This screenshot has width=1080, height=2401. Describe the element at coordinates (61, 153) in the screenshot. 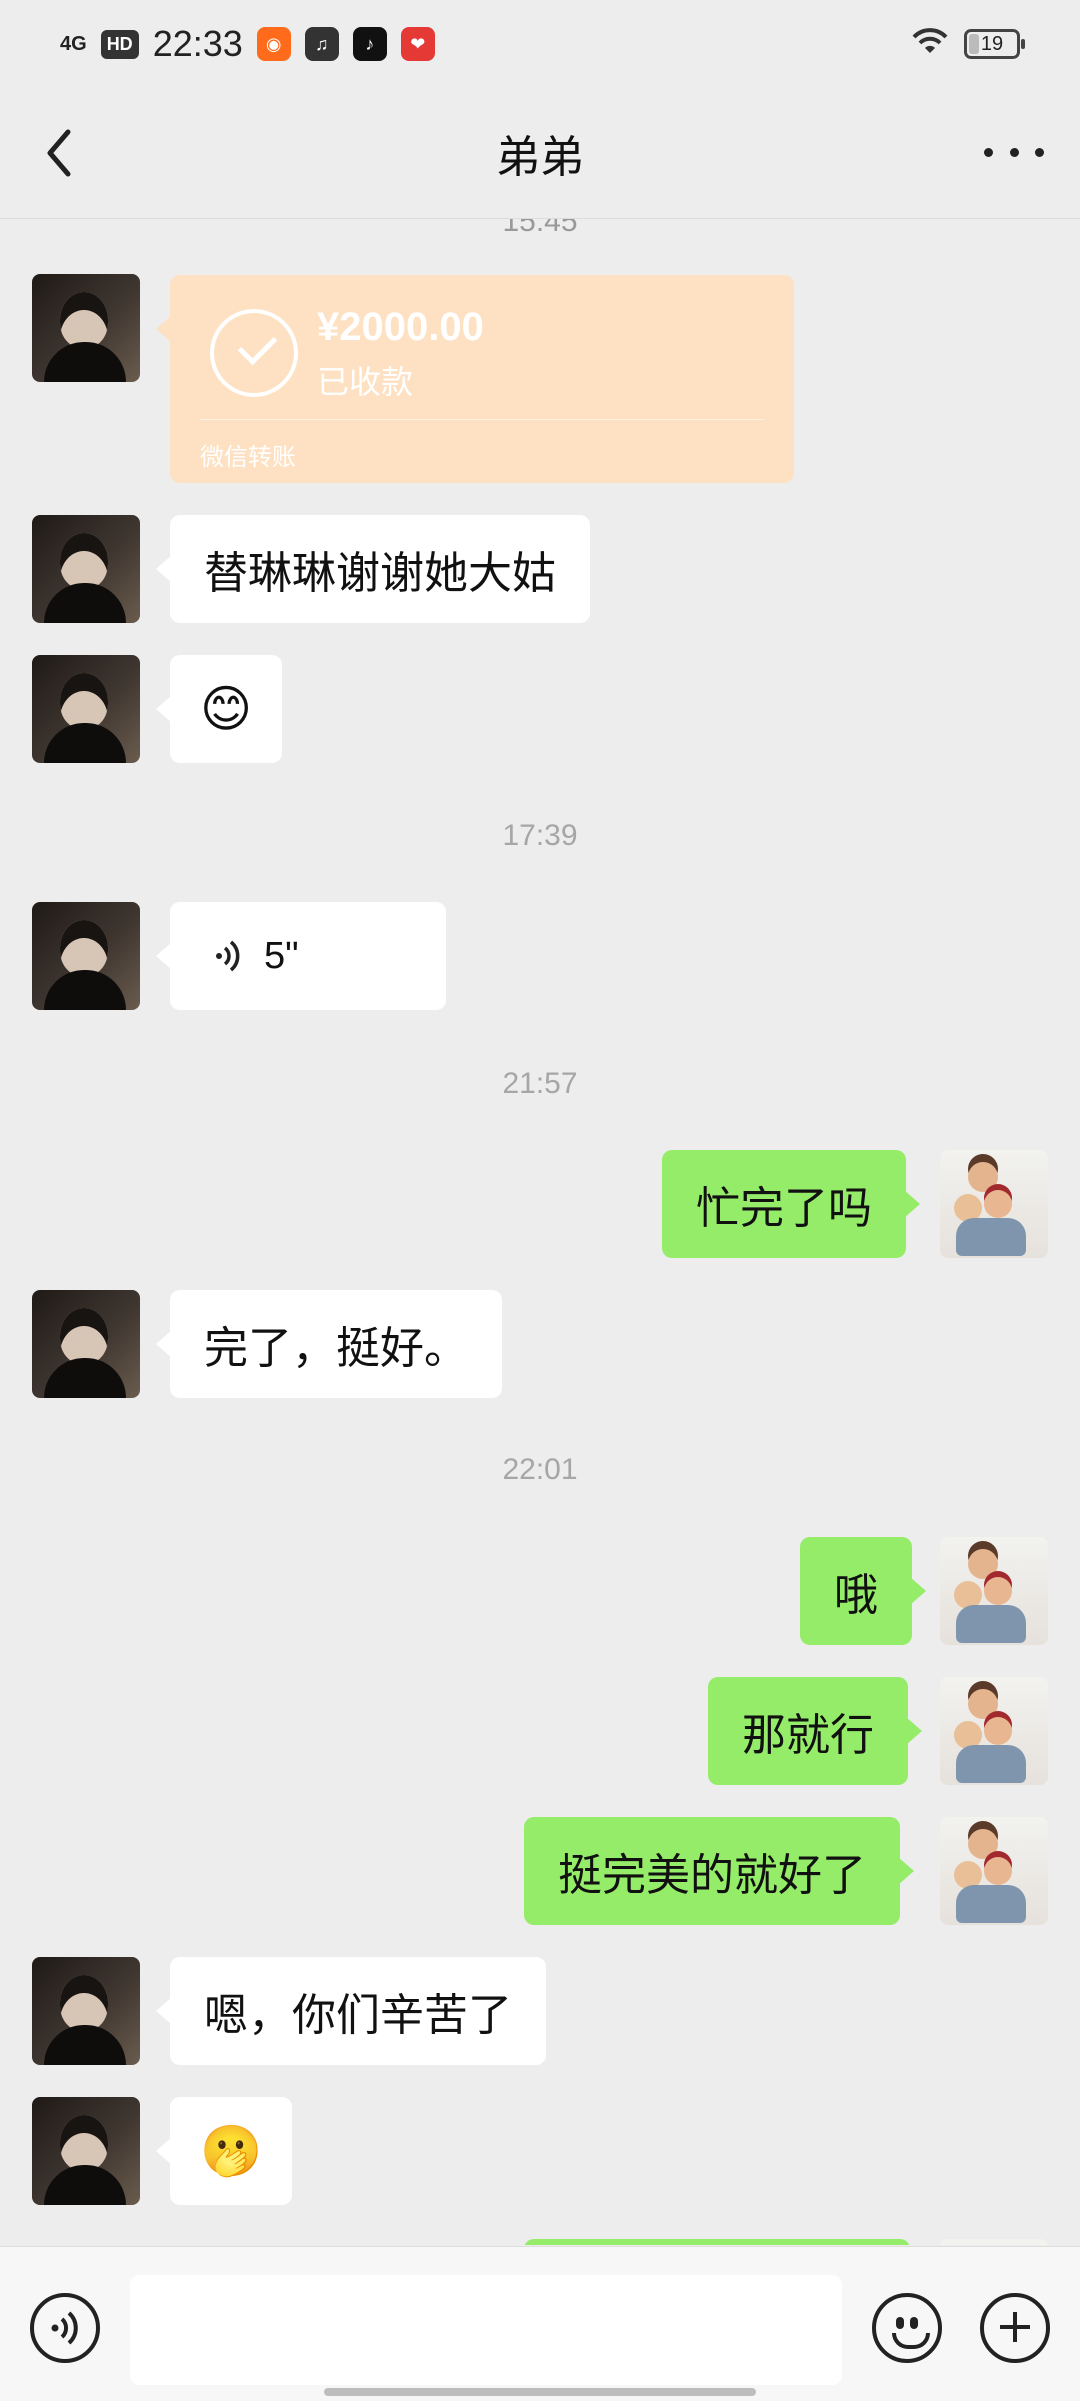

I see `back-icon` at that location.